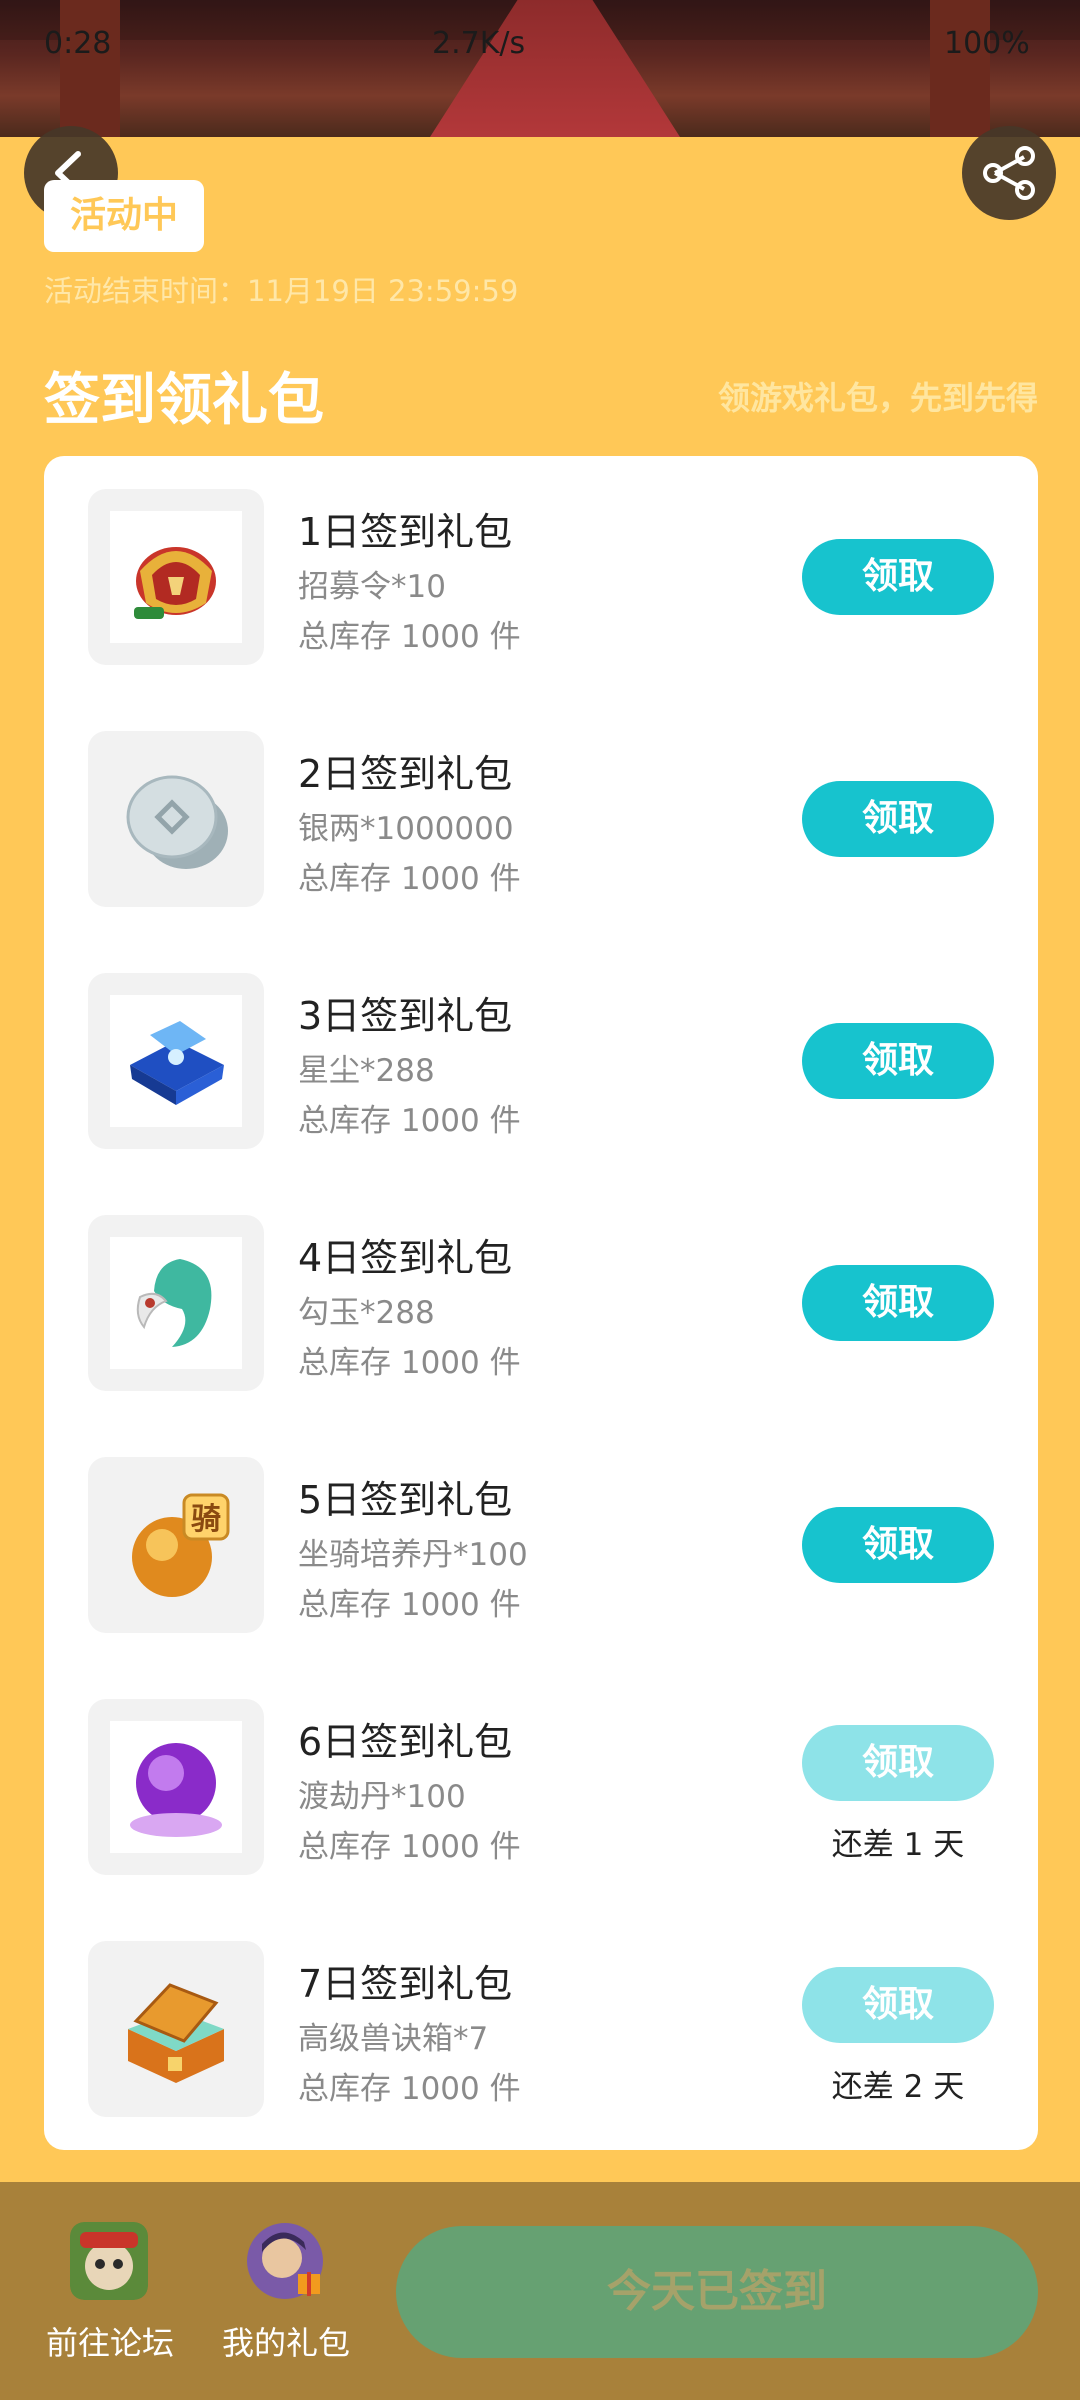  I want to click on gift-item: 招募令*10, so click(372, 587).